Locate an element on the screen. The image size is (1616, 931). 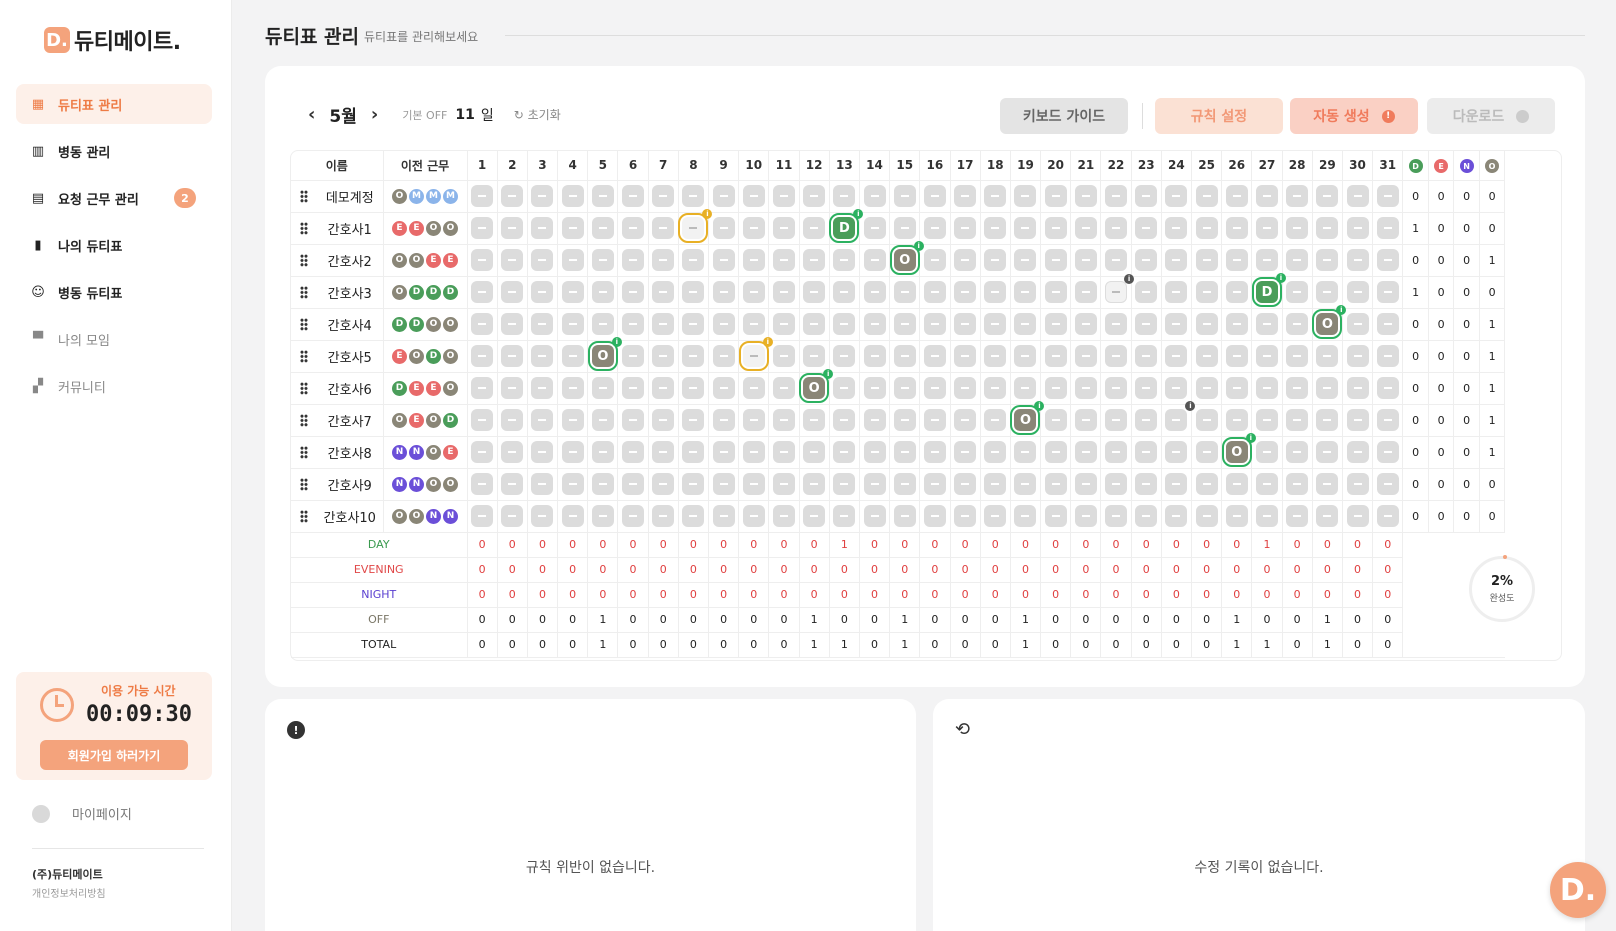
sidebar-item-4: ☺ 병동 듀티표 is located at coordinates (114, 292).